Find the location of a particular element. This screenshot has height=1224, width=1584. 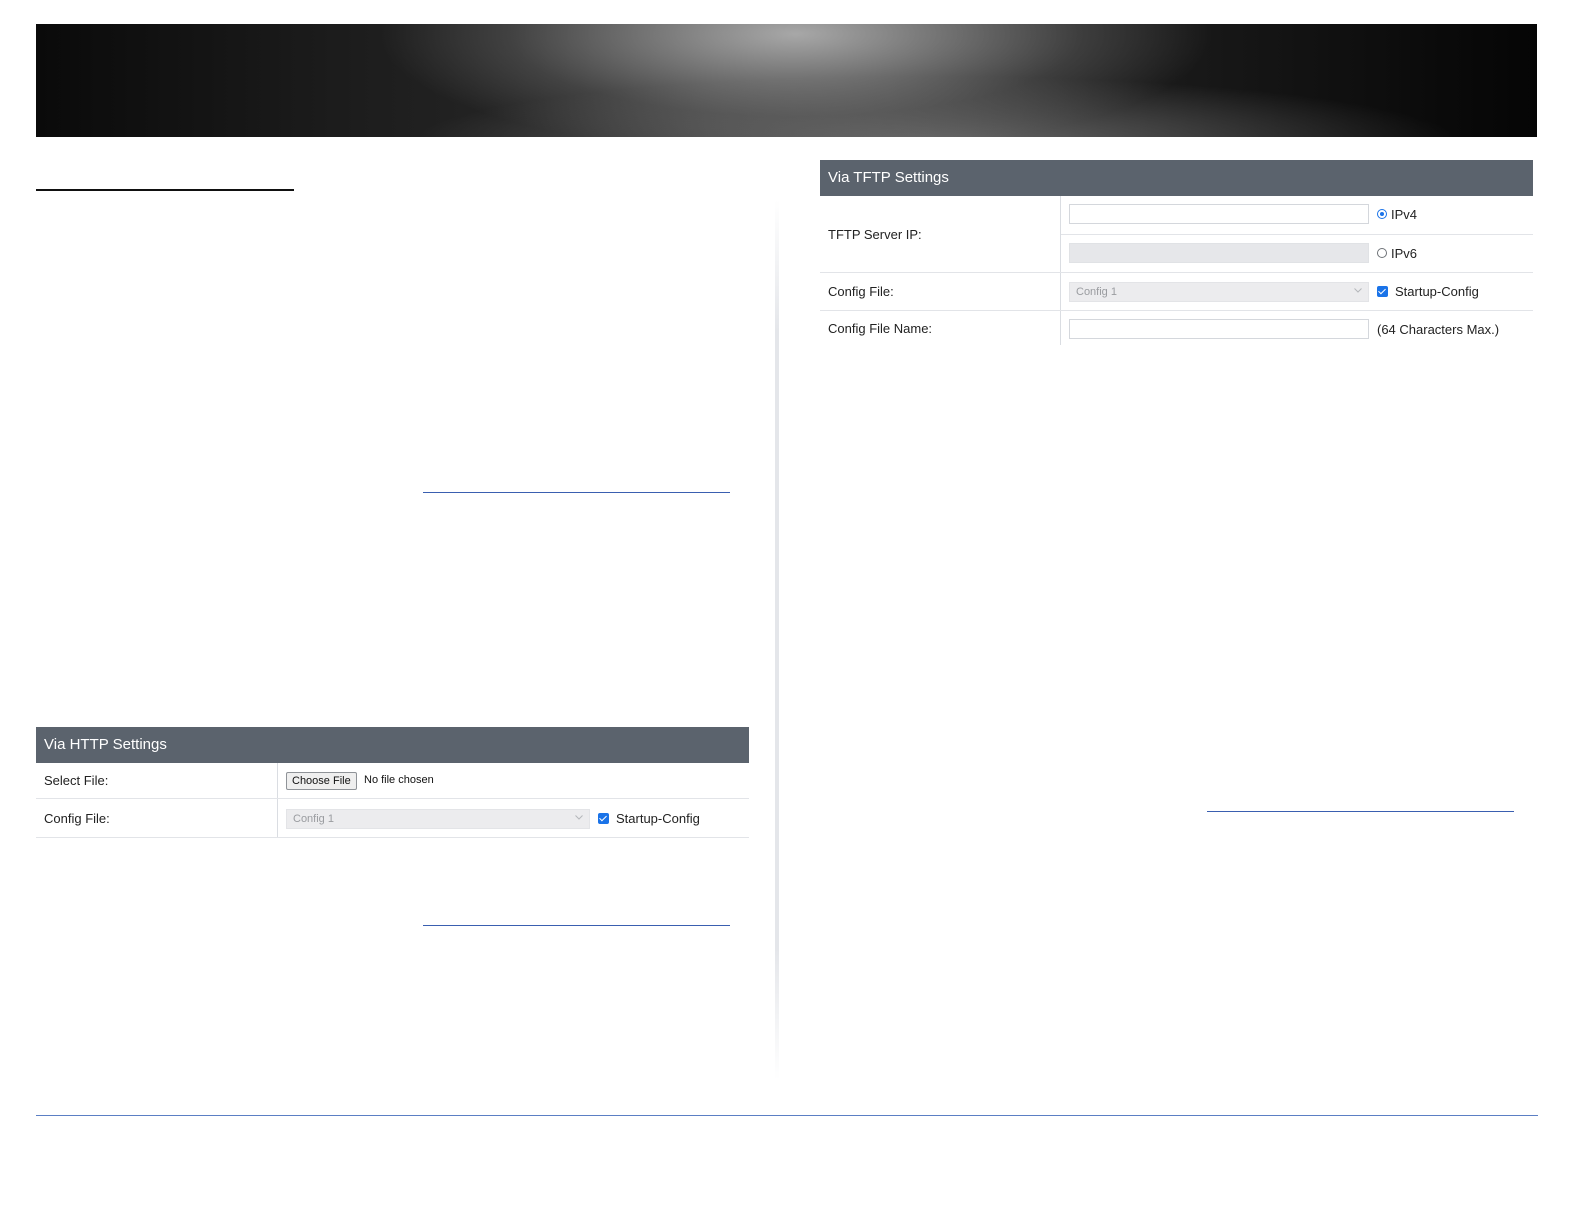

tftp-config-file-label: Config File: is located at coordinates (940, 291).